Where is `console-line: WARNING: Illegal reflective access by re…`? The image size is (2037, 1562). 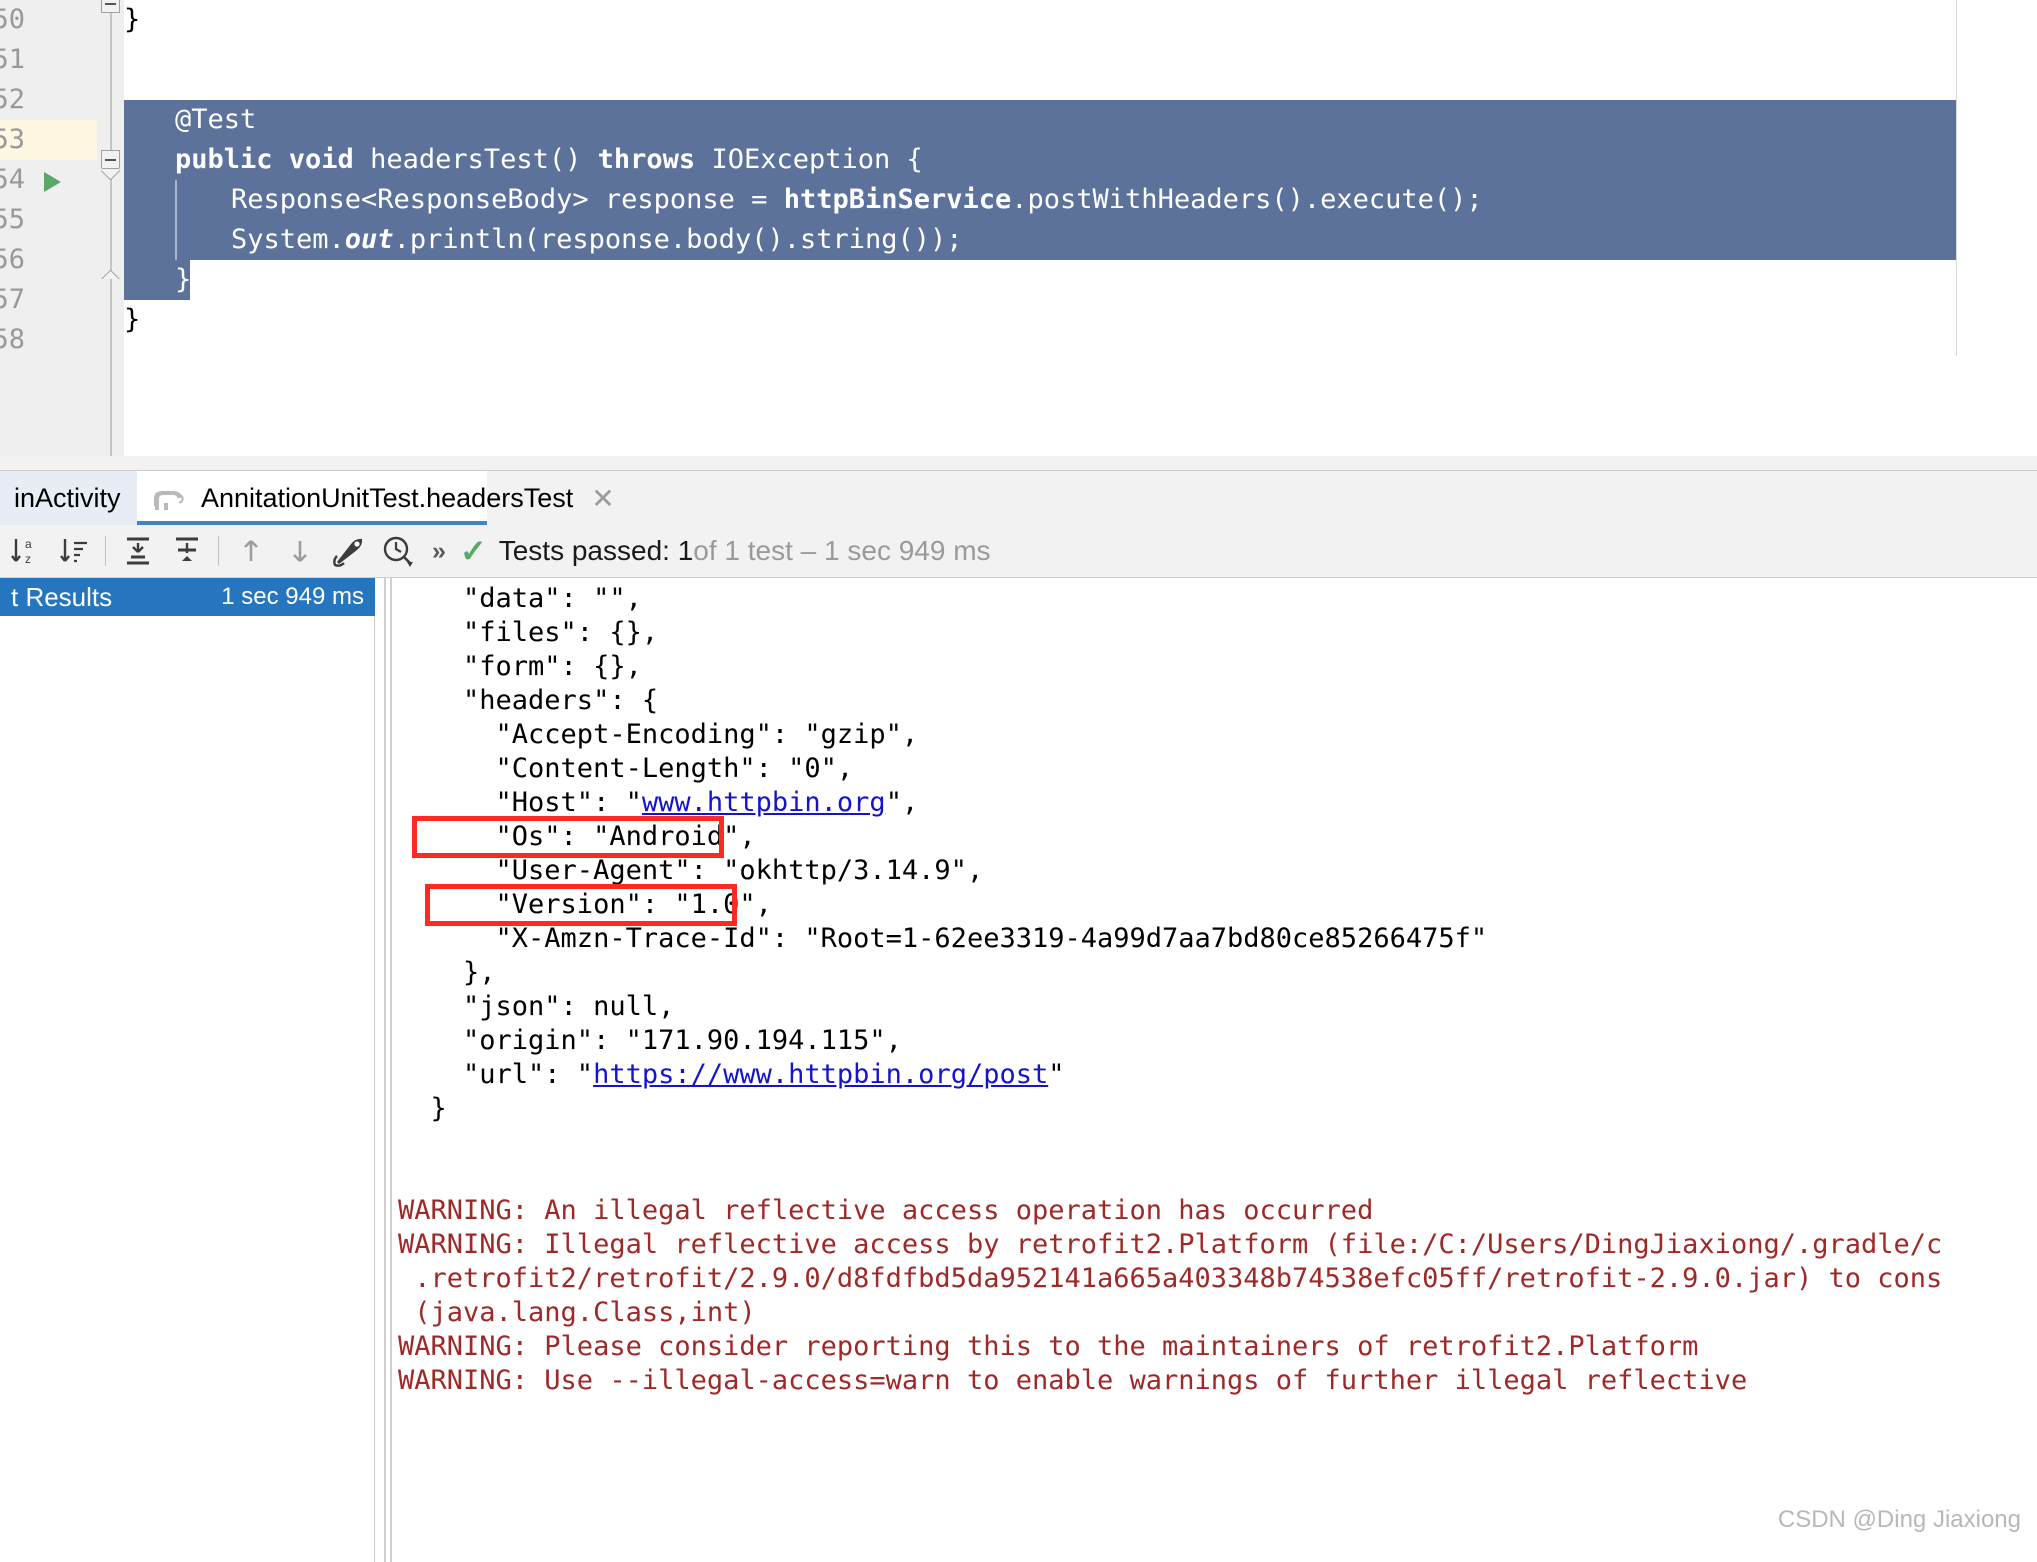 console-line: WARNING: Illegal reflective access by re… is located at coordinates (1217, 1245).